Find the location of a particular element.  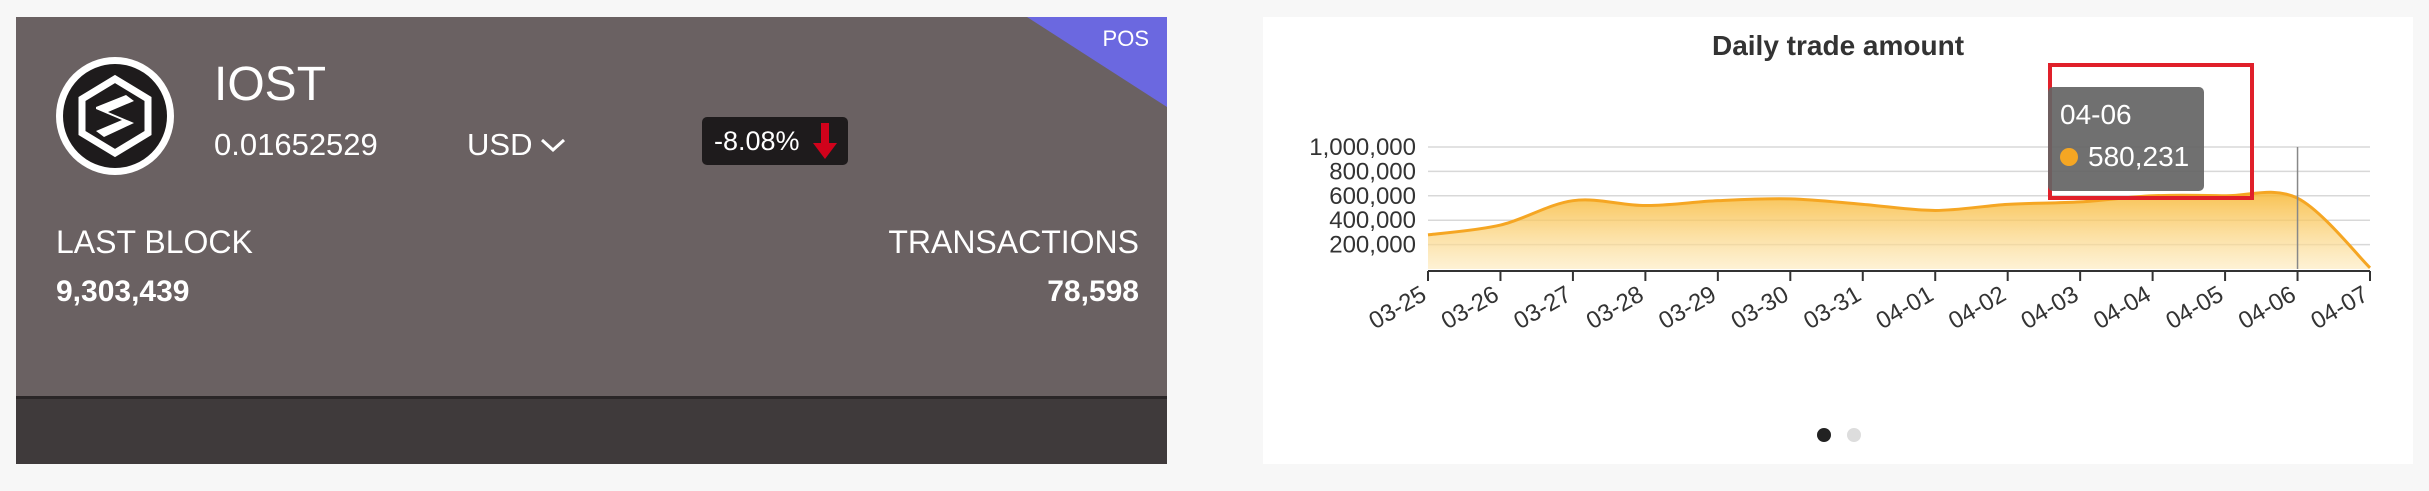

x-tick-label: 03-27 is located at coordinates (1542, 308).